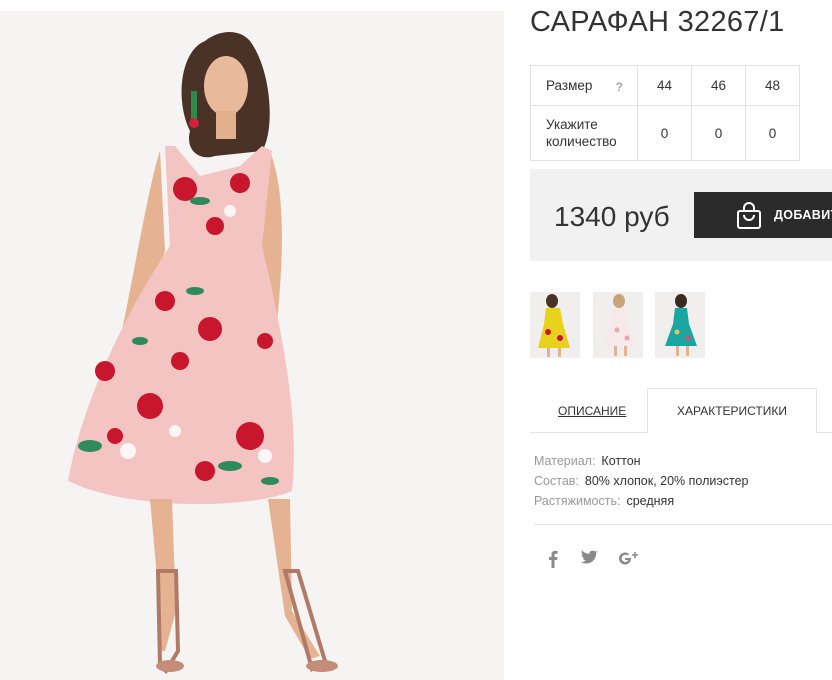  Describe the element at coordinates (629, 561) in the screenshot. I see `google-plus-icon` at that location.